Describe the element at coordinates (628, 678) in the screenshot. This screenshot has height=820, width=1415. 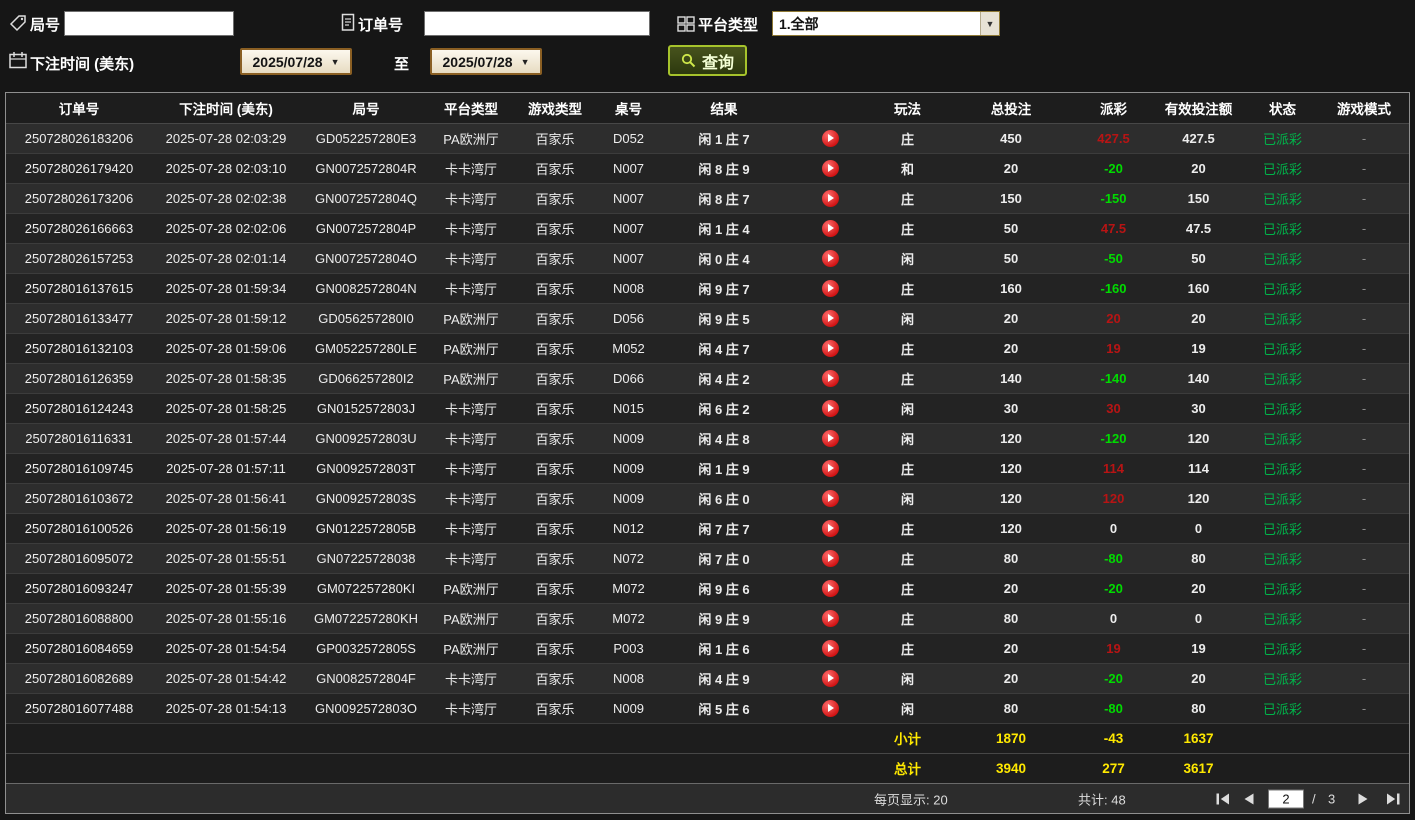
I see `table-no-cell: N008` at that location.